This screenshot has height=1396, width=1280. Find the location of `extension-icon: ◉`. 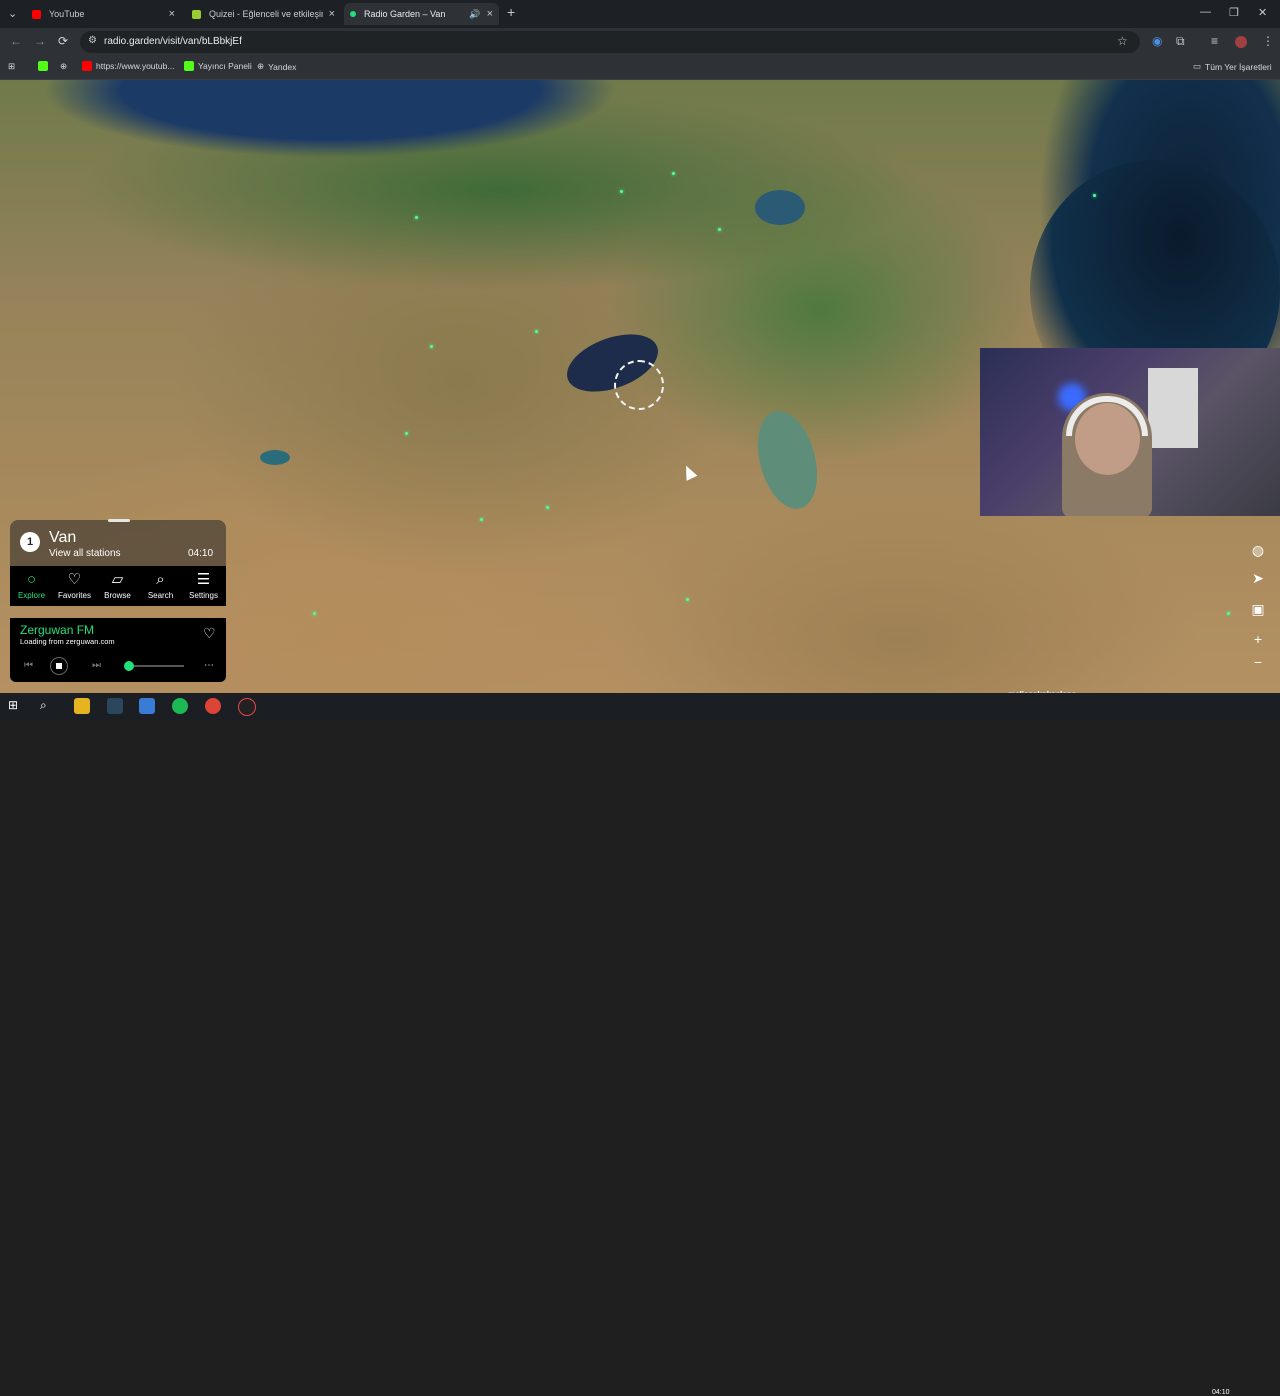

extension-icon: ◉ is located at coordinates (1157, 41).